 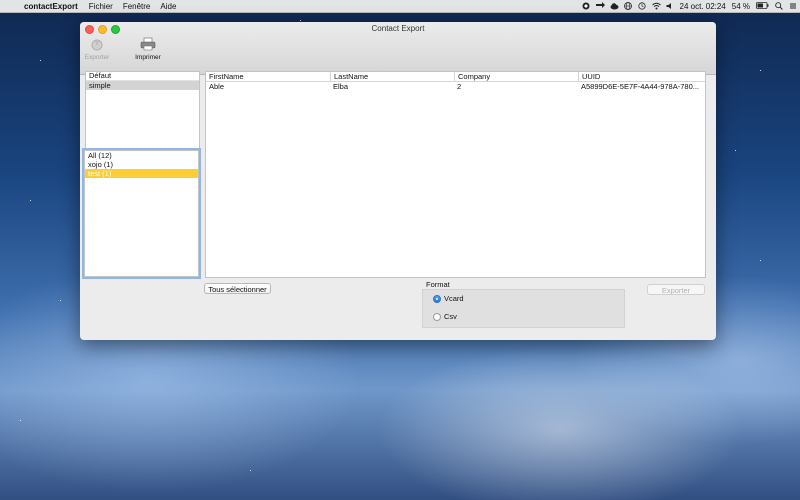 What do you see at coordinates (392, 76) in the screenshot?
I see `column-header-lastname: LastName` at bounding box center [392, 76].